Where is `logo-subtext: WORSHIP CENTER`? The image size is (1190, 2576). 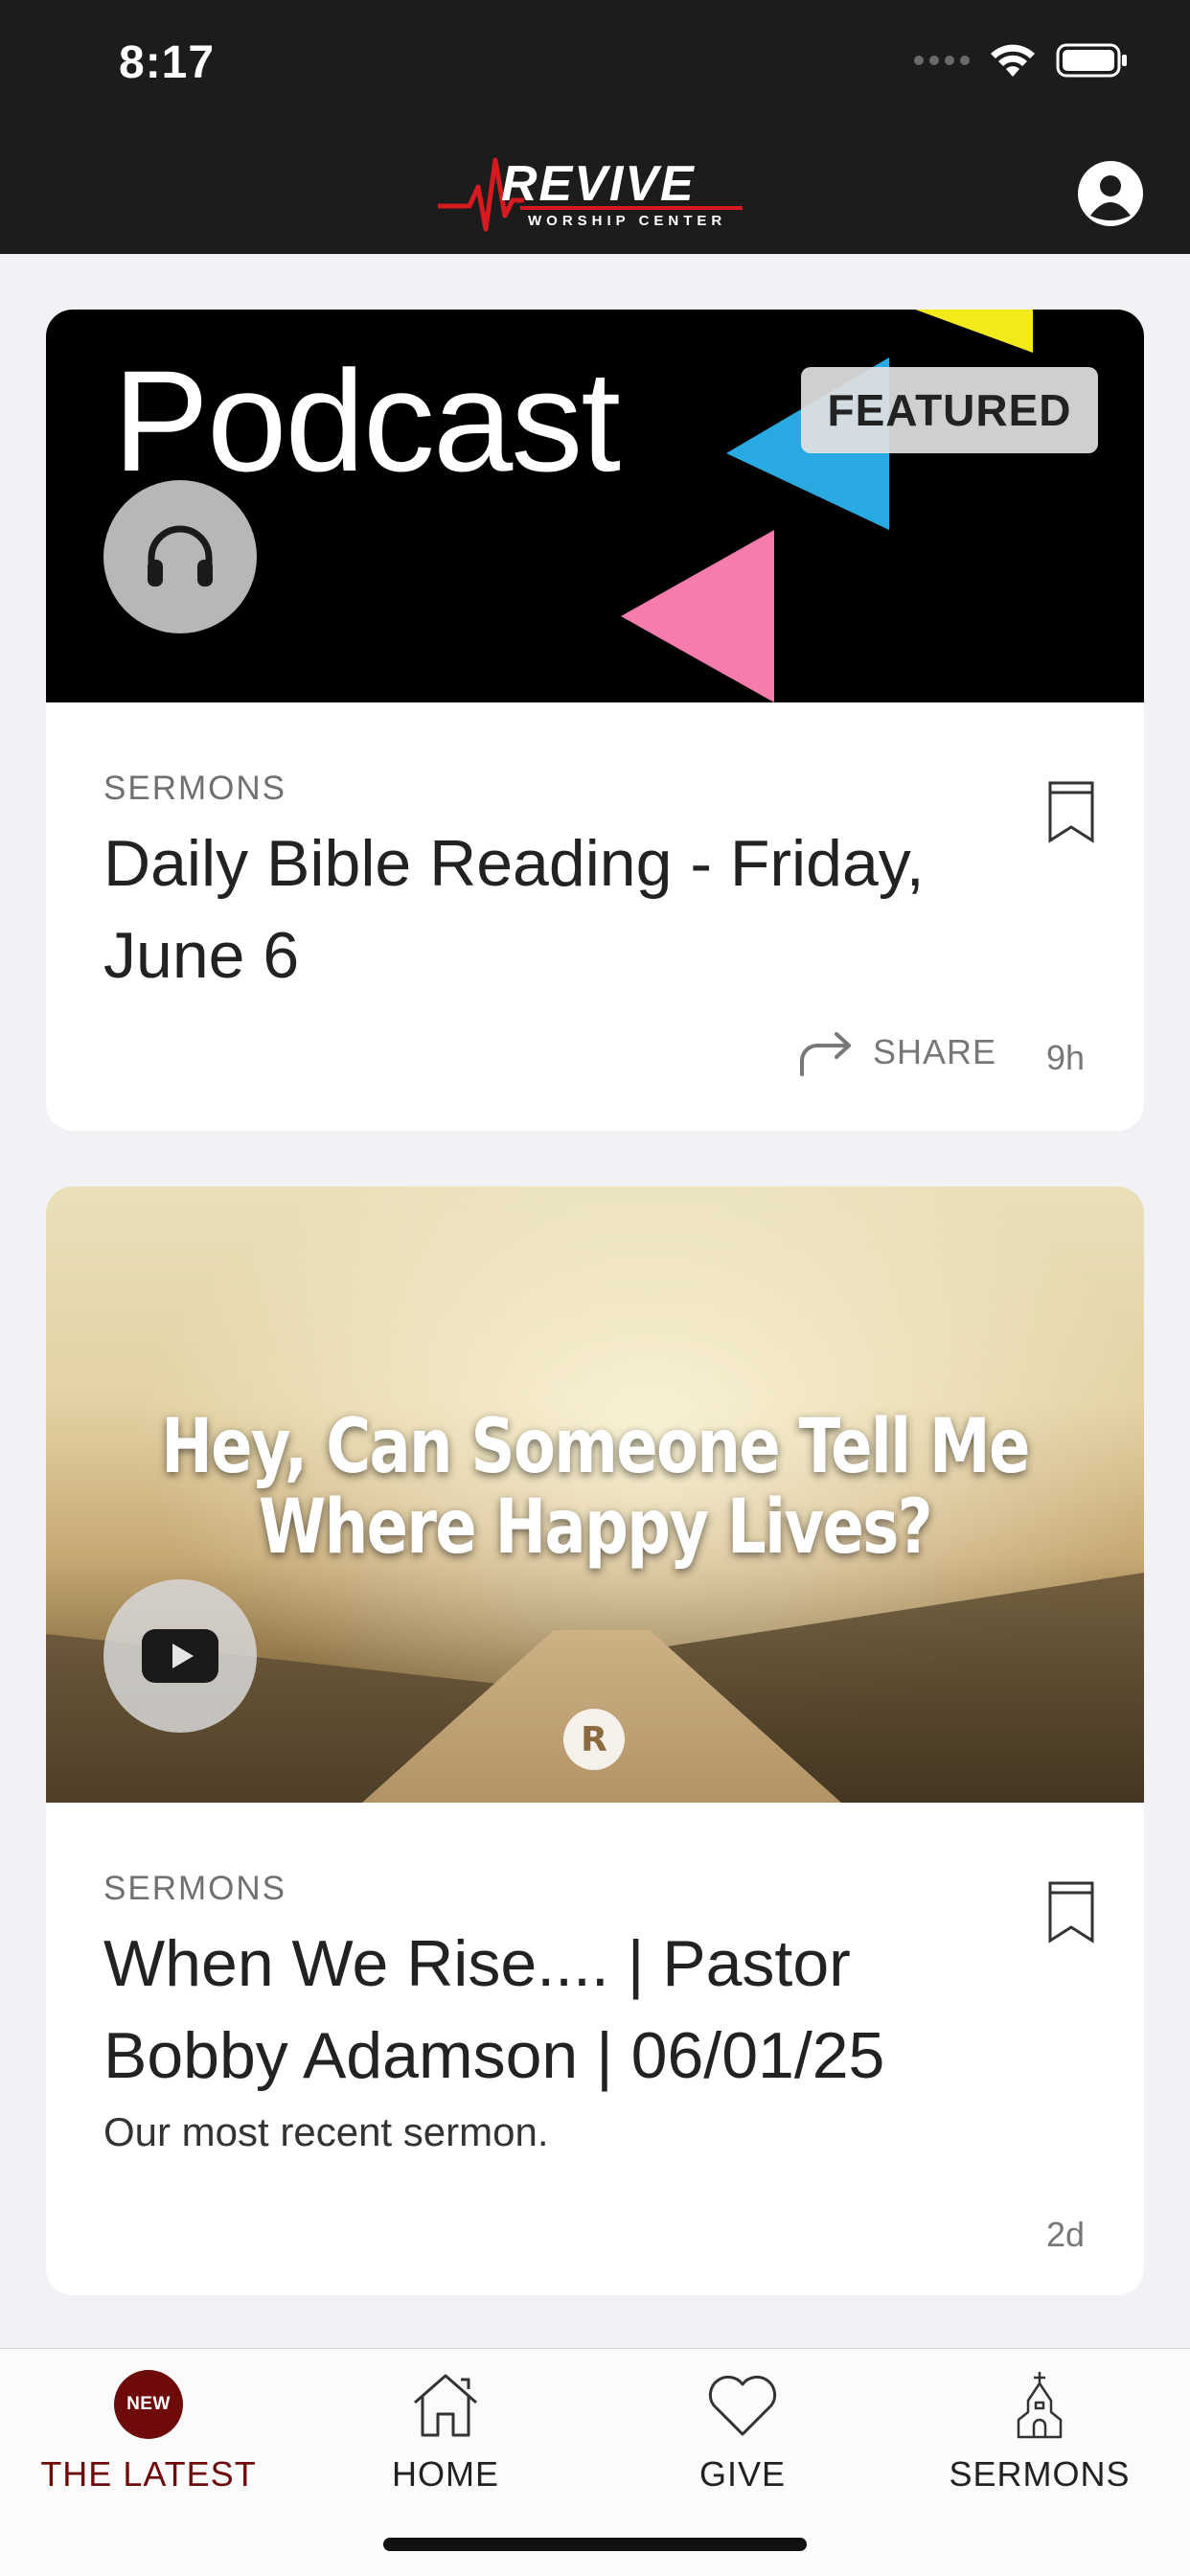 logo-subtext: WORSHIP CENTER is located at coordinates (627, 221).